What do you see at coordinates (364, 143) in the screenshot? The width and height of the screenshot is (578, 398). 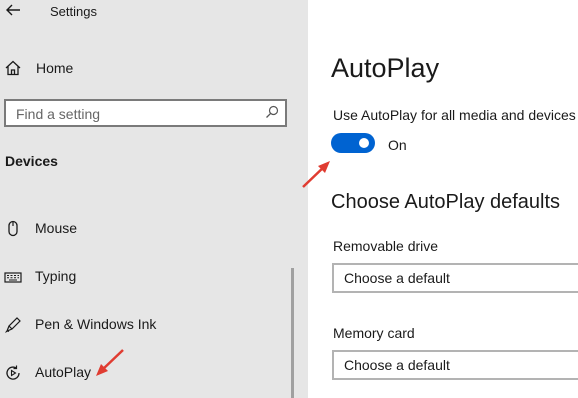 I see `toggle-knob` at bounding box center [364, 143].